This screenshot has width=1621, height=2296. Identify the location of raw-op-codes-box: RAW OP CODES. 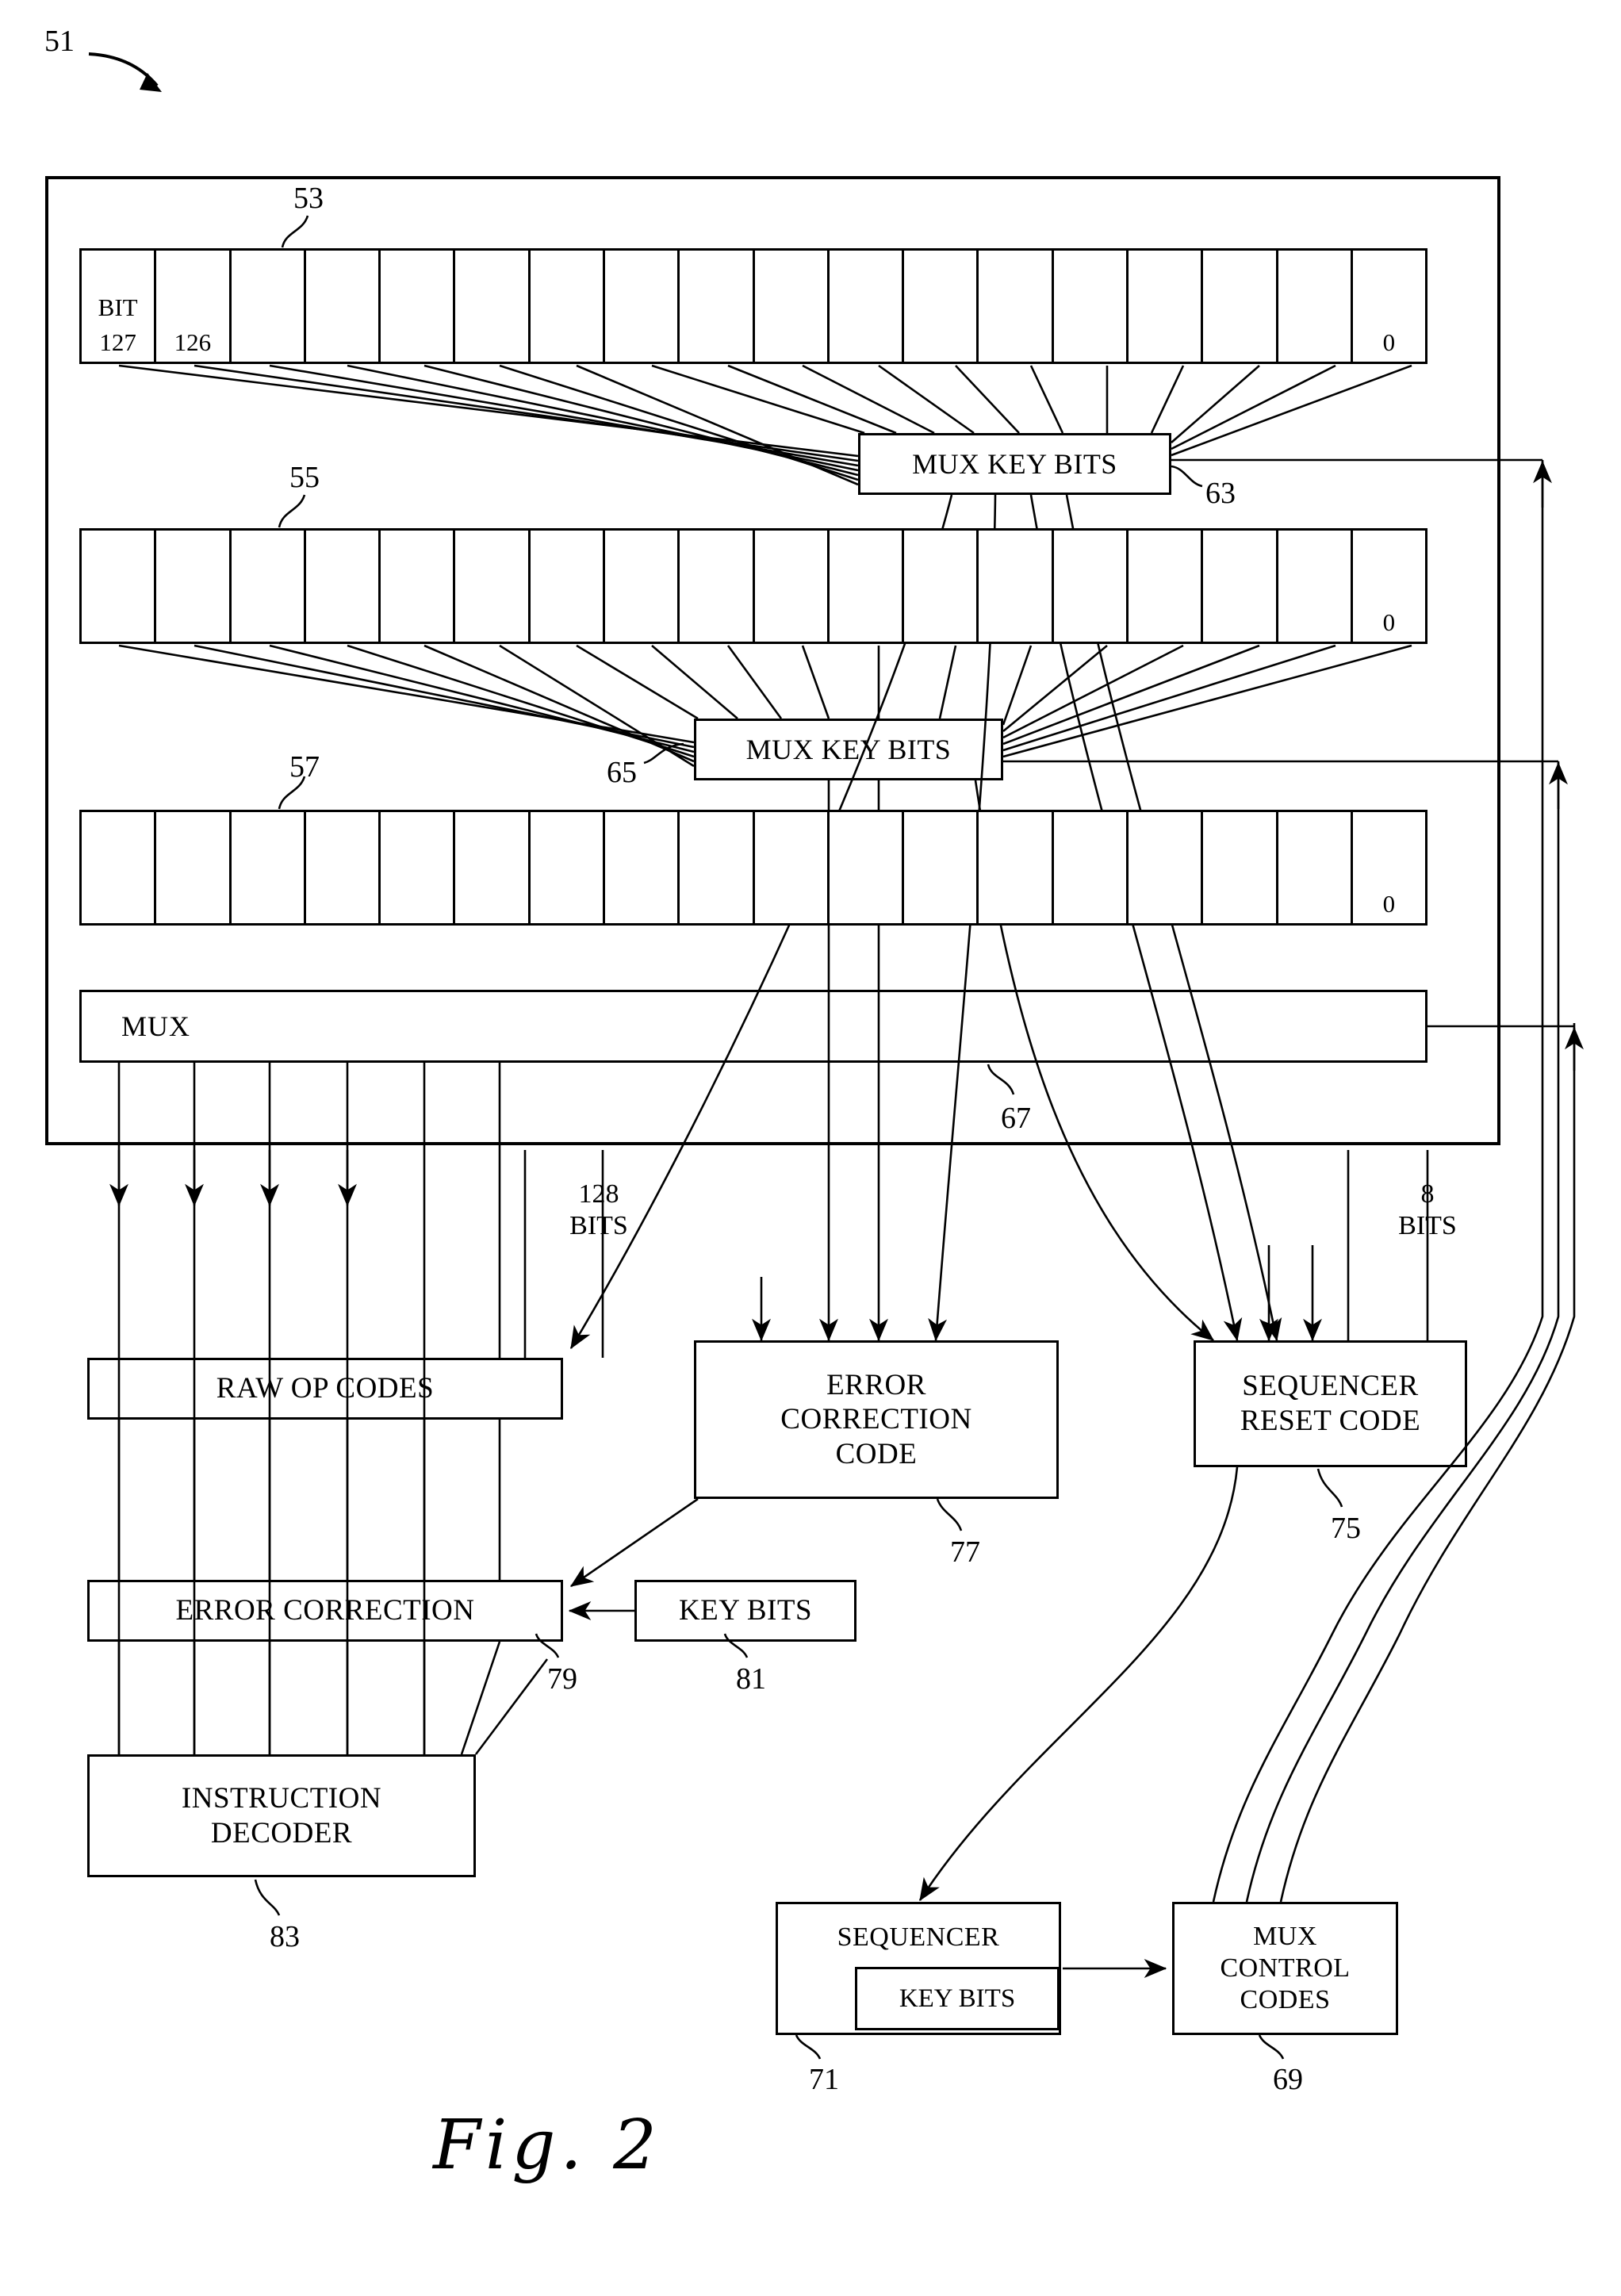
(326, 1390).